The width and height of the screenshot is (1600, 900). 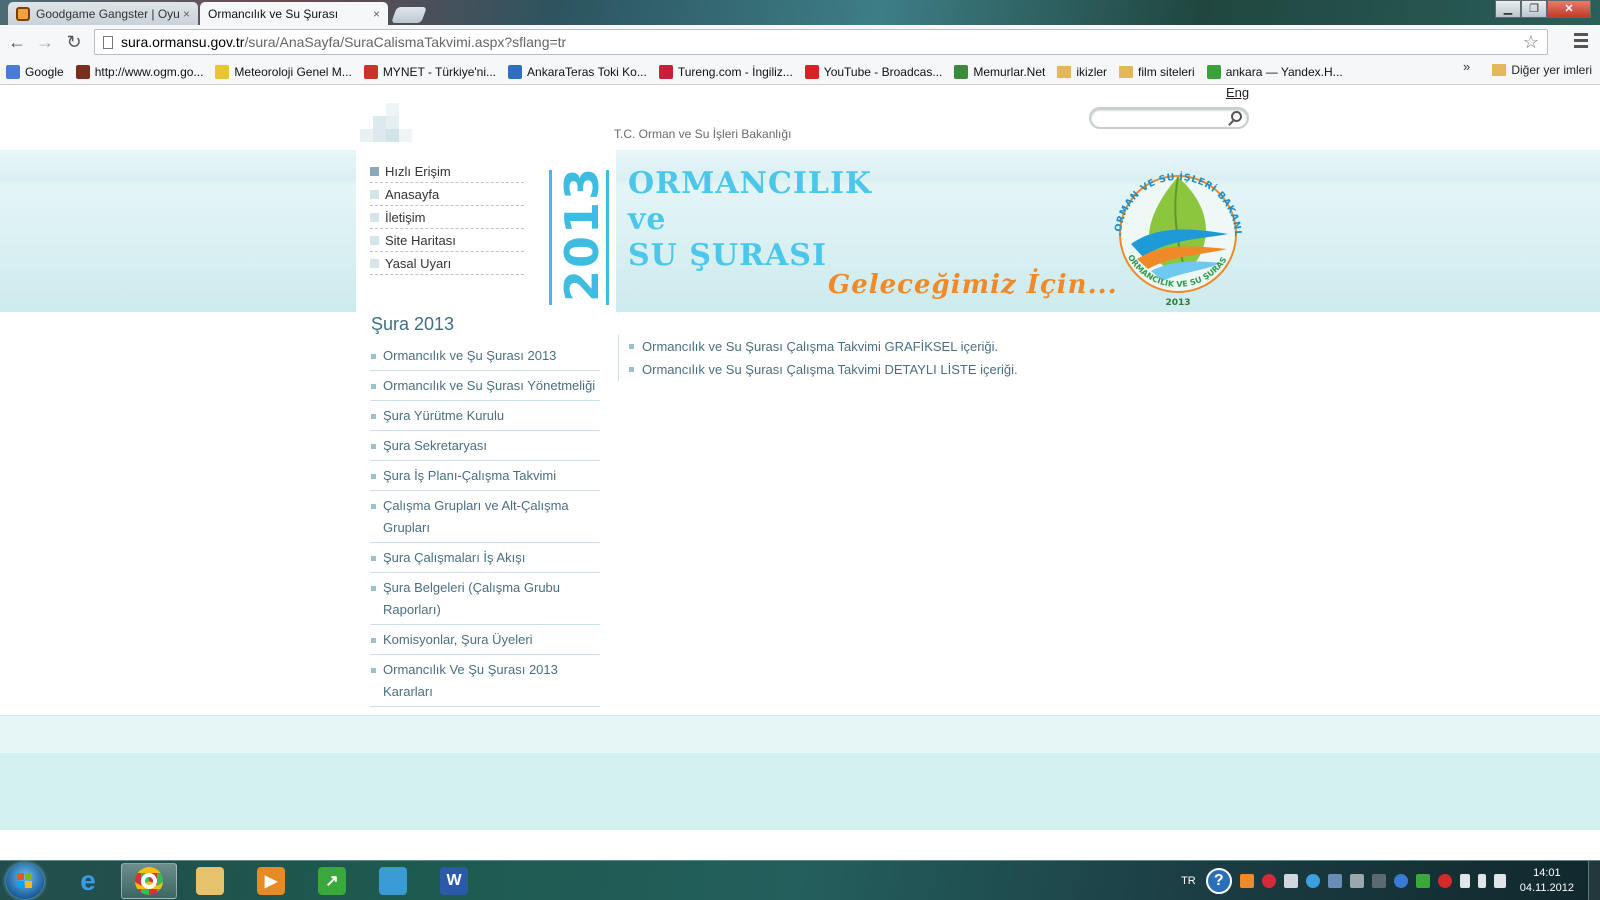 I want to click on antivirus-icon, so click(x=1444, y=881).